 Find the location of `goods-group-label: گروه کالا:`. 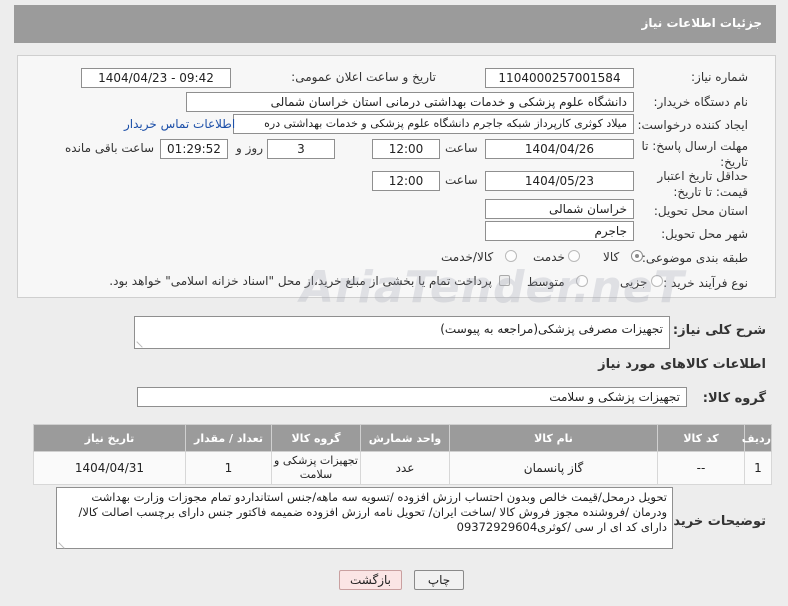

goods-group-label: گروه کالا: is located at coordinates (734, 398).